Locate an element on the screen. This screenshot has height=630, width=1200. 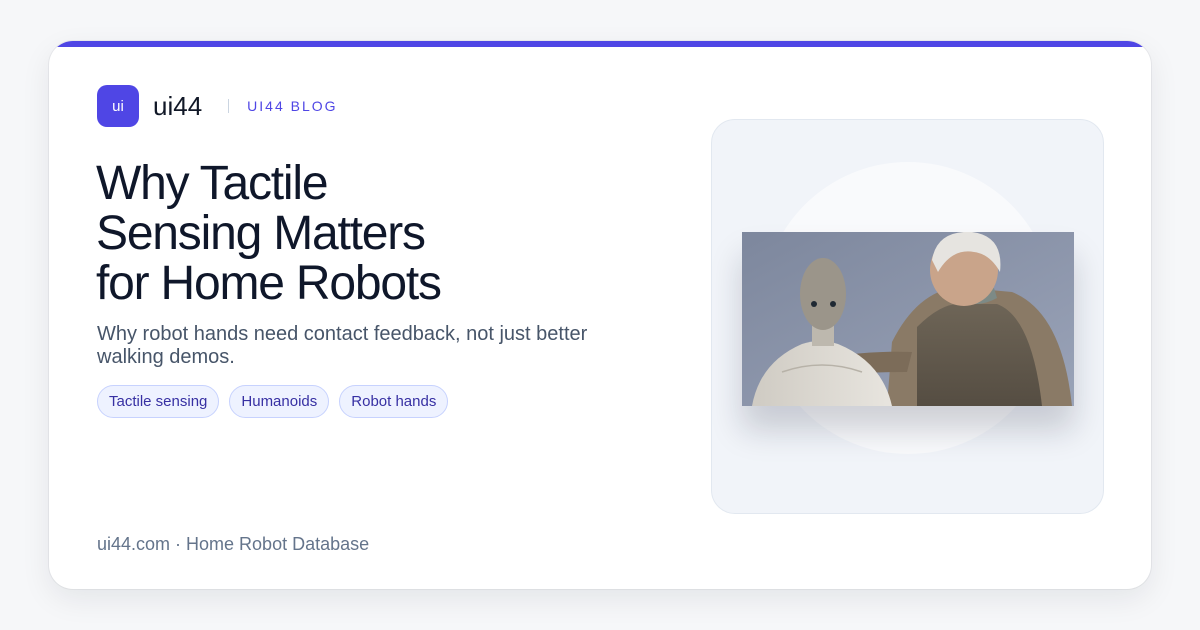
tag-list: Tactile sensing Humanoids Robot hands is located at coordinates (277, 401).